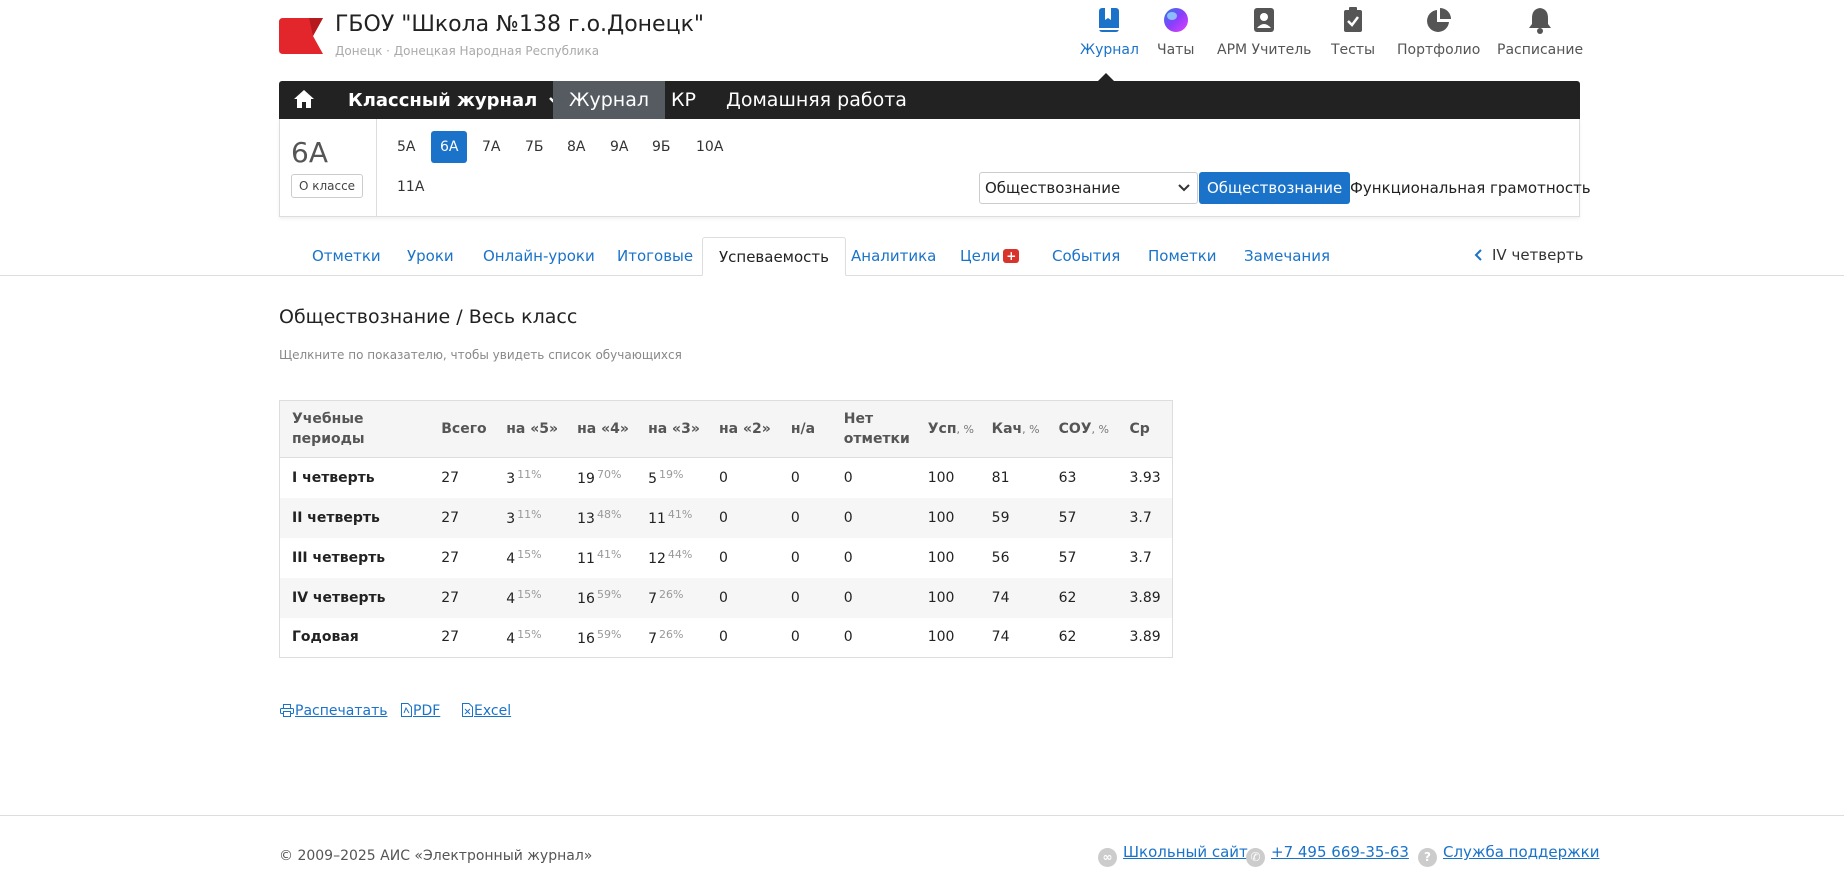 The height and width of the screenshot is (880, 1844). What do you see at coordinates (1175, 32) in the screenshot?
I see `topnav-chats: Чаты` at bounding box center [1175, 32].